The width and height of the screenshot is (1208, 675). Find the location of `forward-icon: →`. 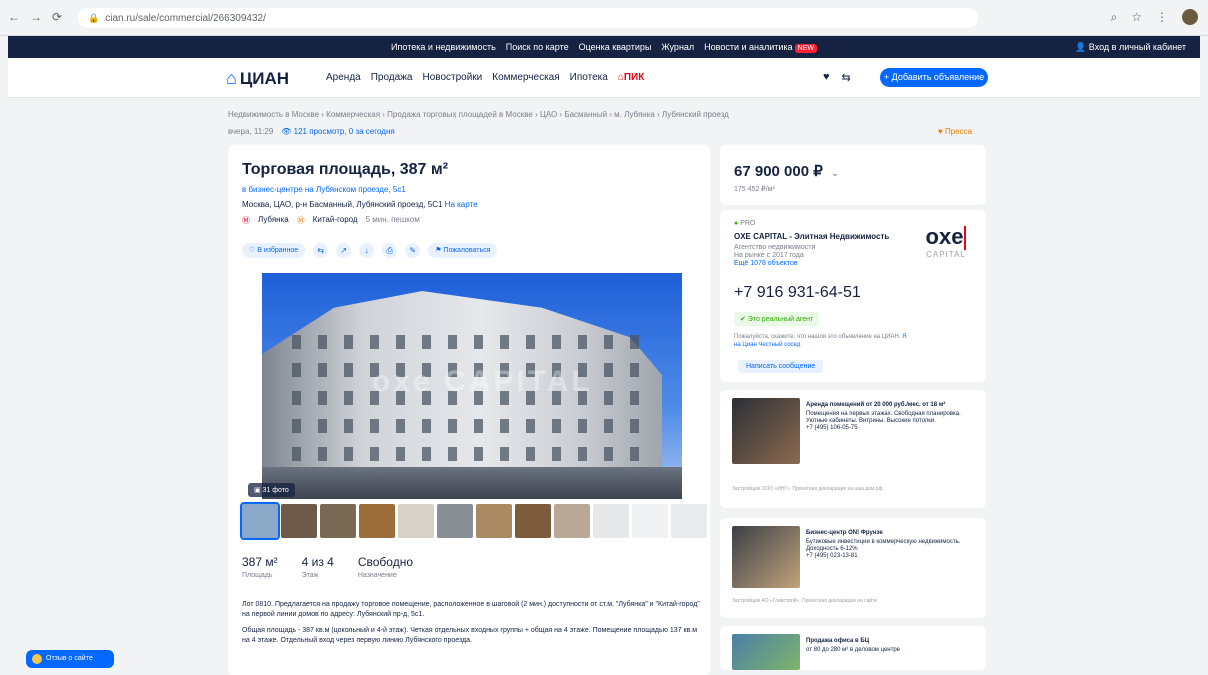

forward-icon: → is located at coordinates (36, 17).